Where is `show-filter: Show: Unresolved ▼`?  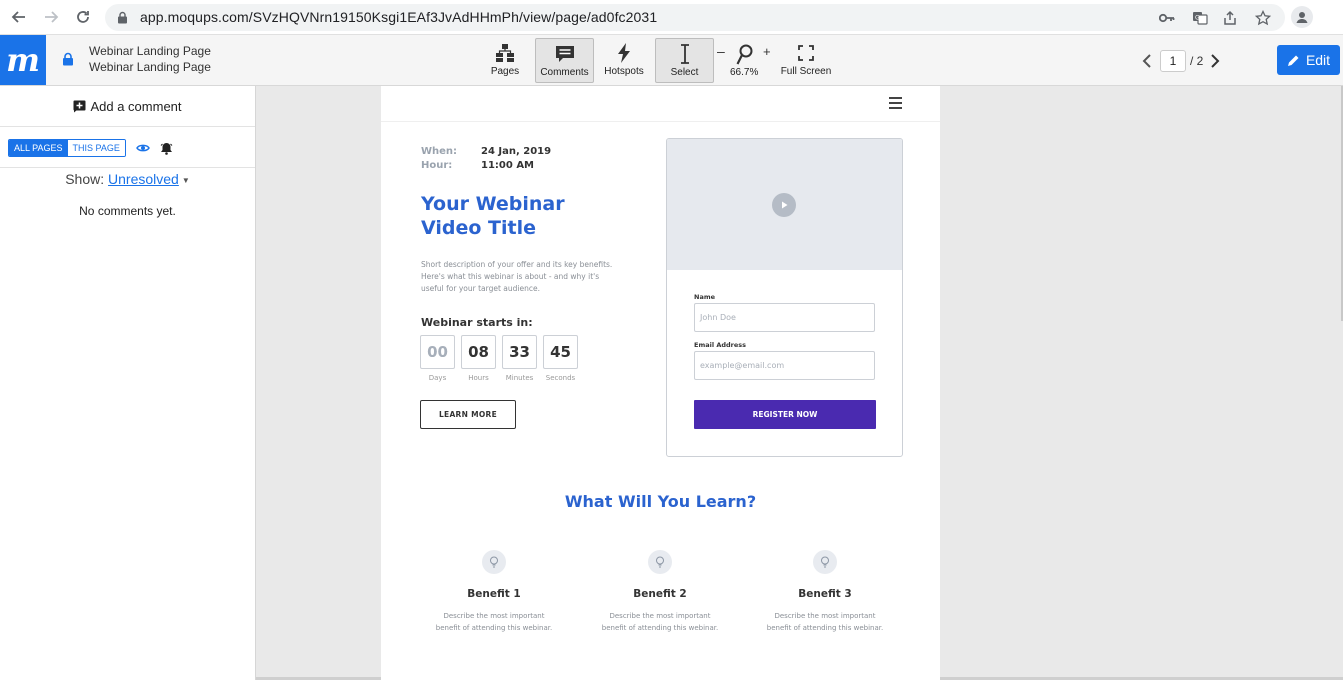
show-filter: Show: Unresolved ▼ is located at coordinates (127, 179).